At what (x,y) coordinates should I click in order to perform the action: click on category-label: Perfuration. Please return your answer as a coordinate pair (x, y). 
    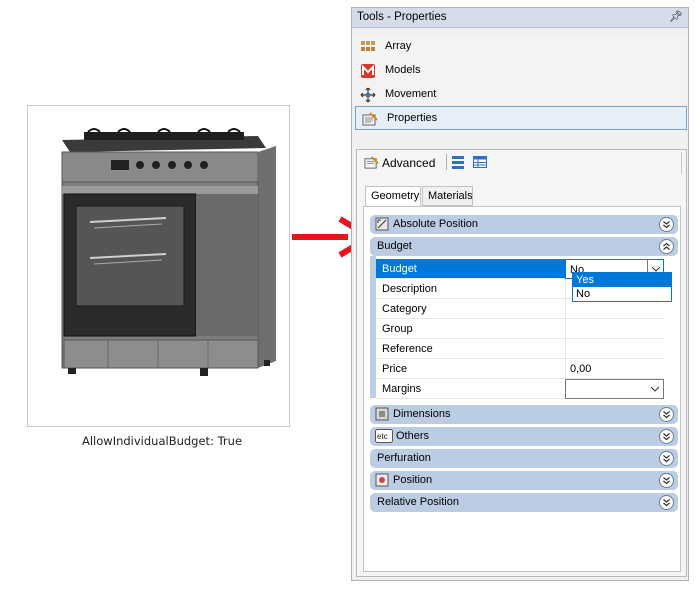
    Looking at the image, I should click on (404, 458).